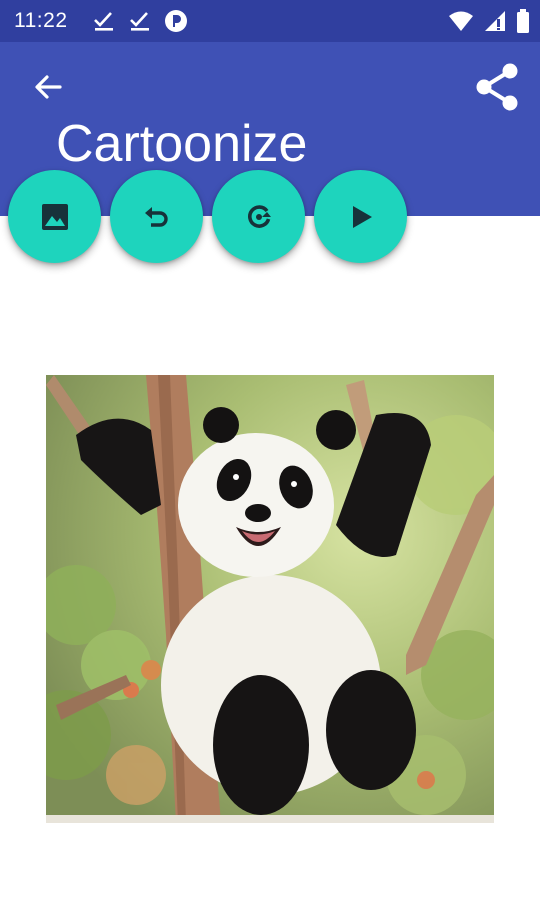 The width and height of the screenshot is (540, 900). I want to click on arrow-back-icon, so click(48, 89).